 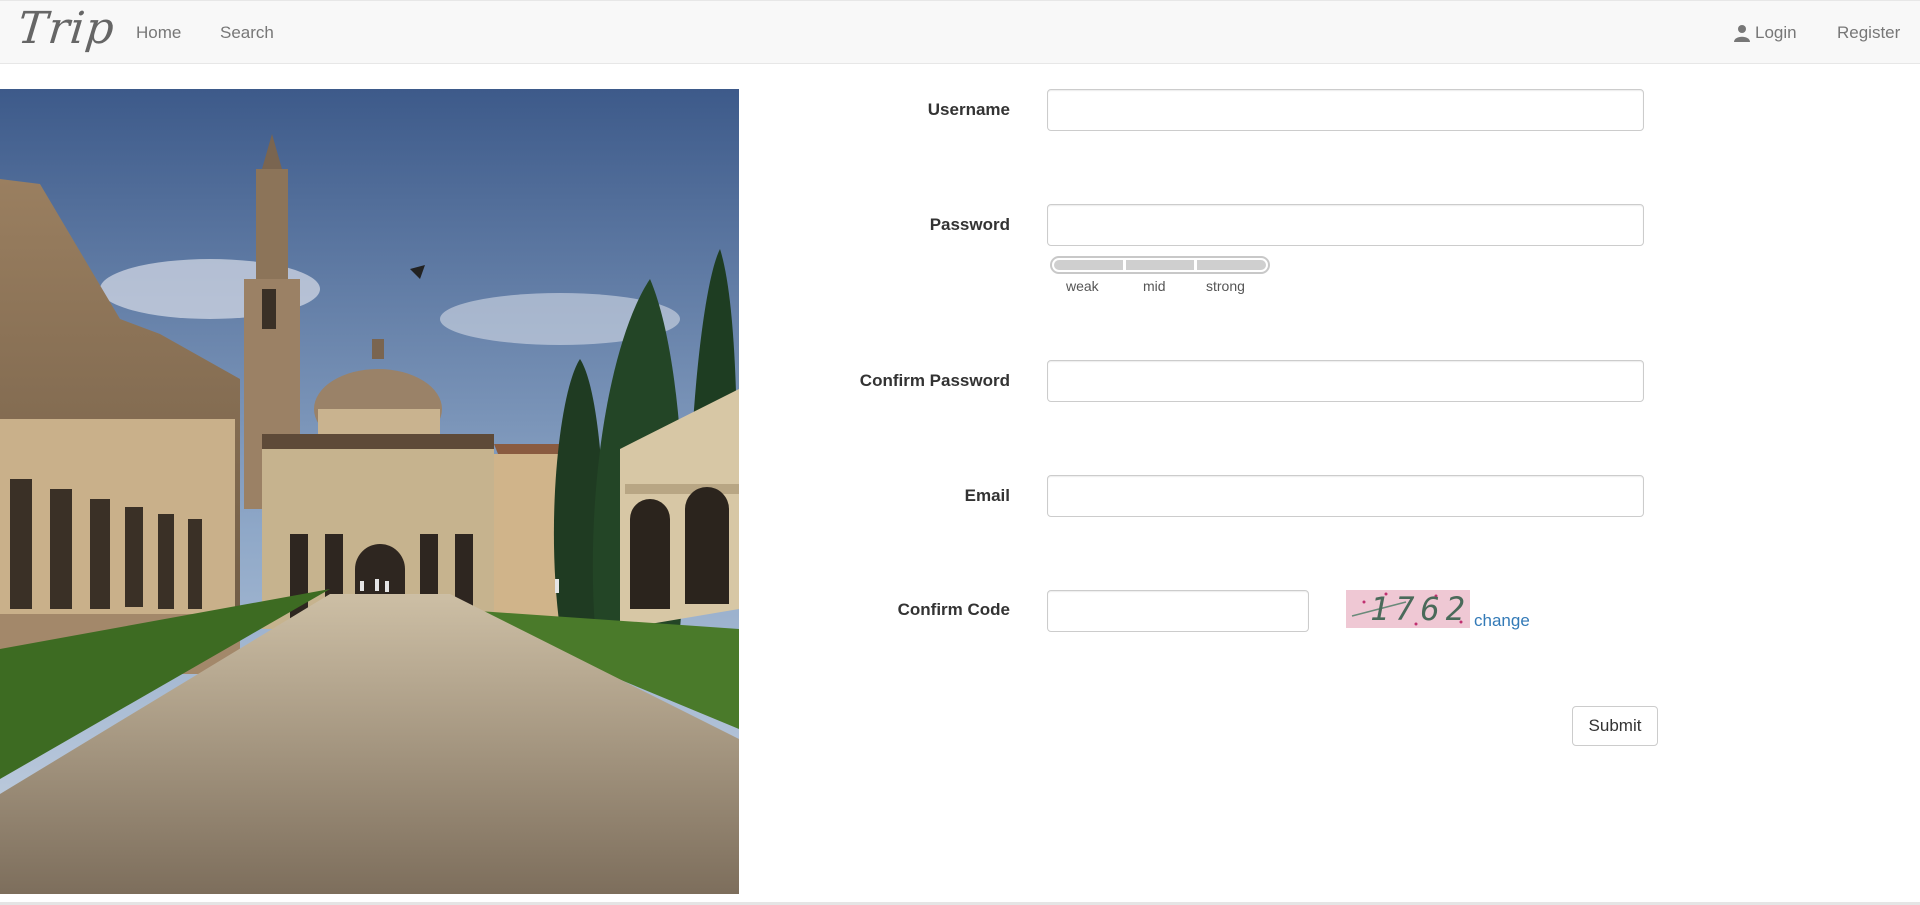 What do you see at coordinates (66, 28) in the screenshot?
I see `brand-logo: Trip` at bounding box center [66, 28].